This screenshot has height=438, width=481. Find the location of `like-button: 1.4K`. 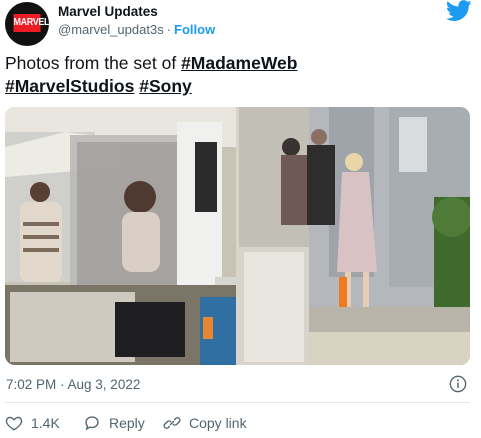

like-button: 1.4K is located at coordinates (32, 423).